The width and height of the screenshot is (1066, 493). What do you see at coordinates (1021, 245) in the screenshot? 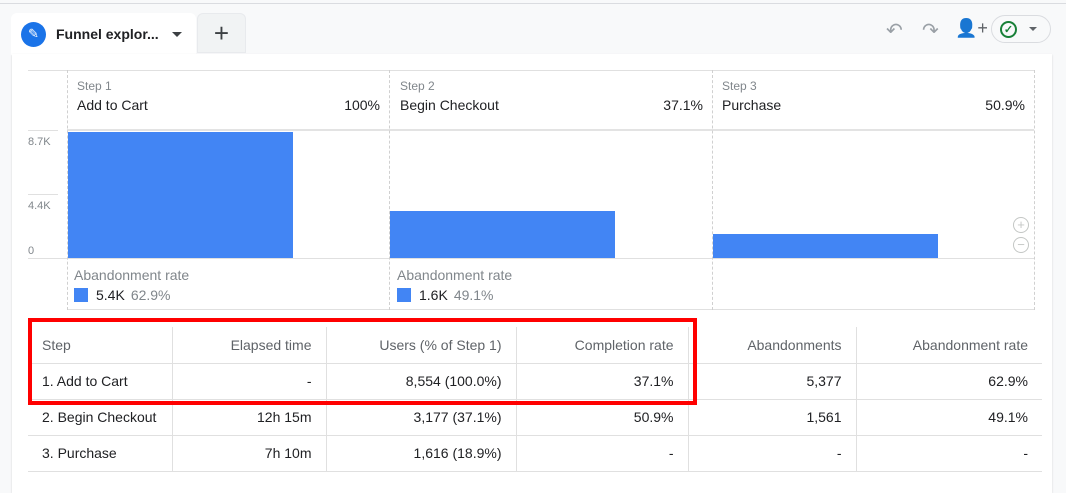
I see `zoom-out-icon: −` at bounding box center [1021, 245].